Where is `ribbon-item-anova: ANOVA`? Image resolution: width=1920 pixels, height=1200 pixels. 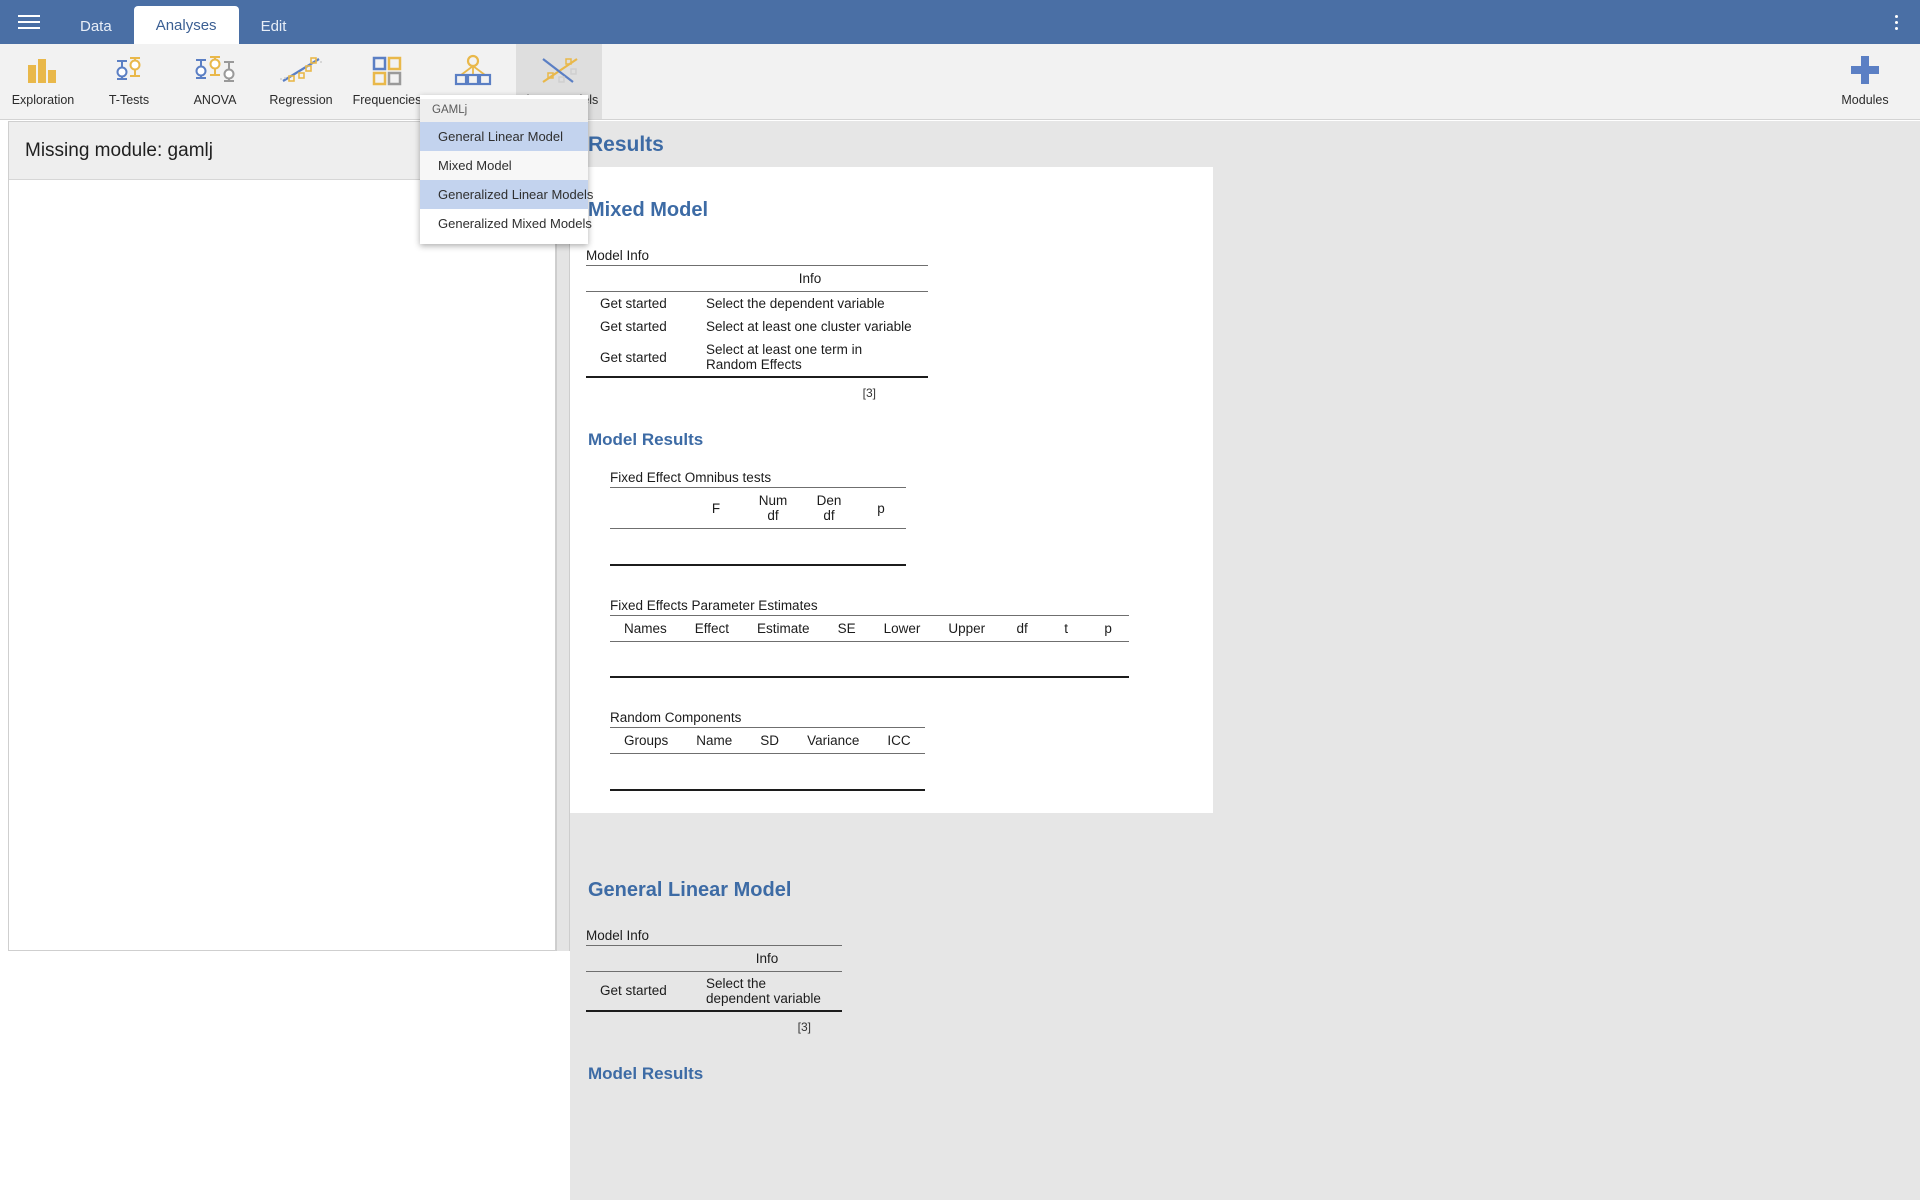
ribbon-item-anova: ANOVA is located at coordinates (215, 81).